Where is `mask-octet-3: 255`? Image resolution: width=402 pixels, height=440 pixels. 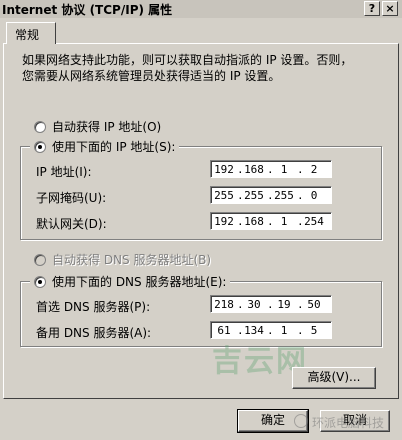
mask-octet-3: 255 is located at coordinates (284, 195).